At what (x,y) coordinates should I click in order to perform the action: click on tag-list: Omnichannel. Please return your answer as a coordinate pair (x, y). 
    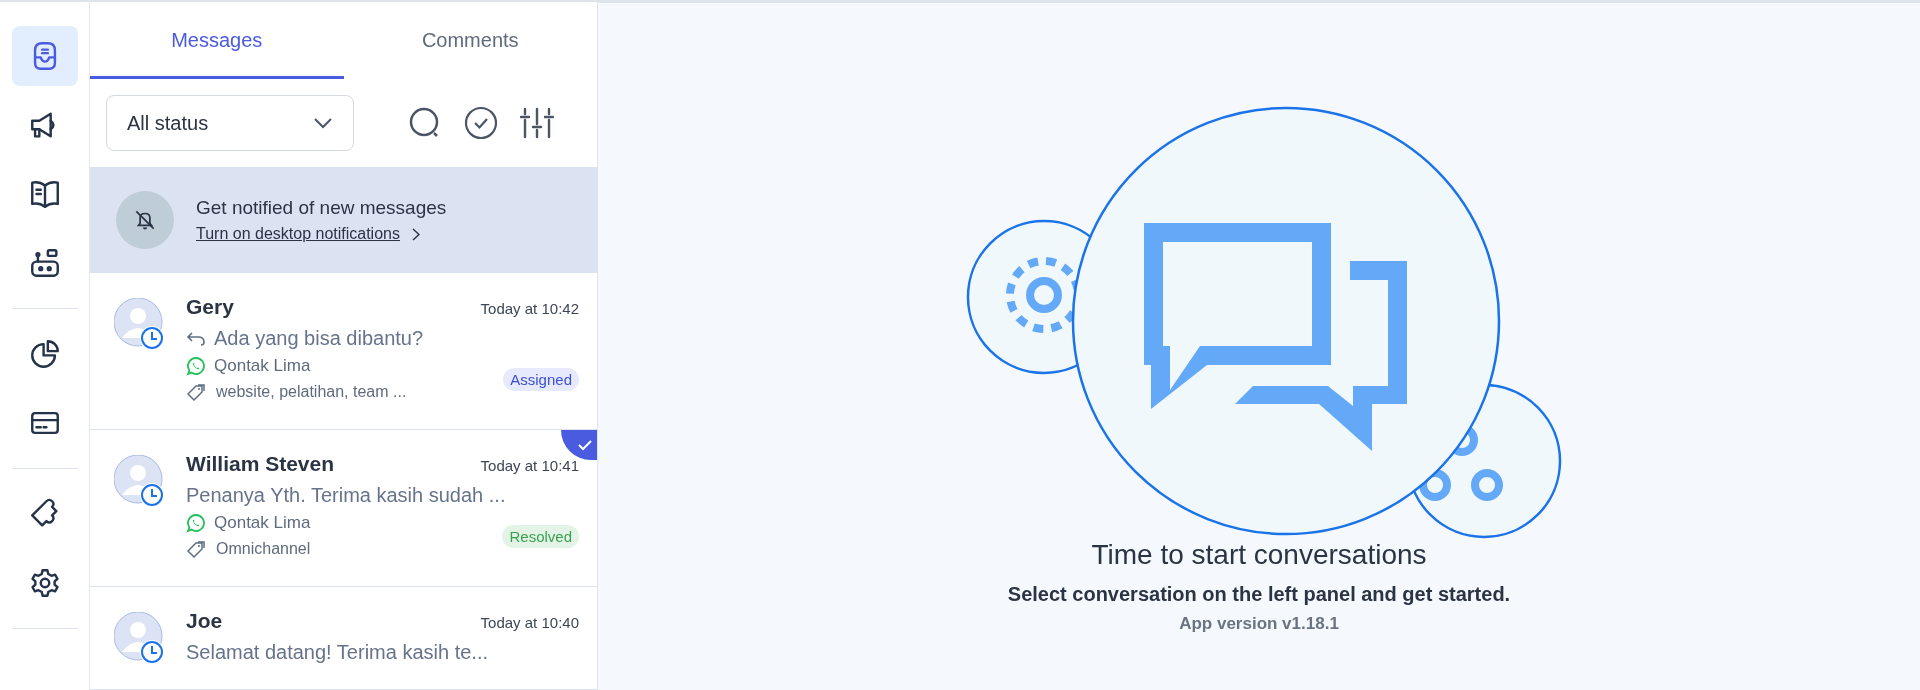
    Looking at the image, I should click on (263, 549).